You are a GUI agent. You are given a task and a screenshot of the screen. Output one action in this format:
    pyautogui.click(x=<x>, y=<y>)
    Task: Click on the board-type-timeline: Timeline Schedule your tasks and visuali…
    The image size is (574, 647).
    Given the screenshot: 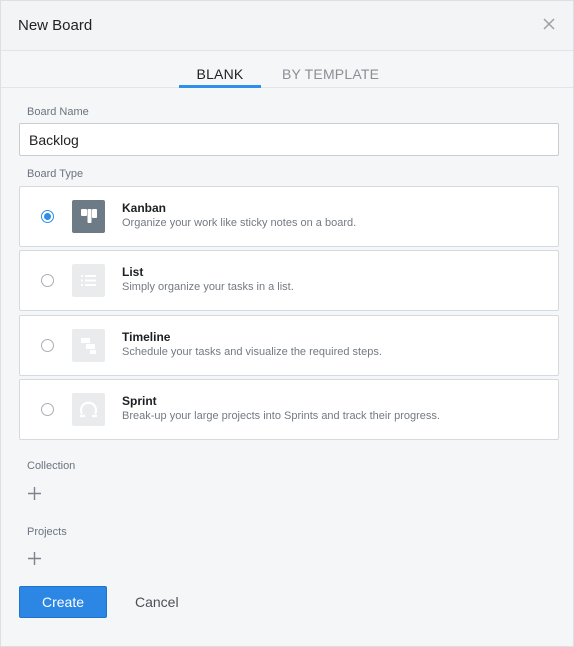 What is the action you would take?
    pyautogui.click(x=289, y=345)
    